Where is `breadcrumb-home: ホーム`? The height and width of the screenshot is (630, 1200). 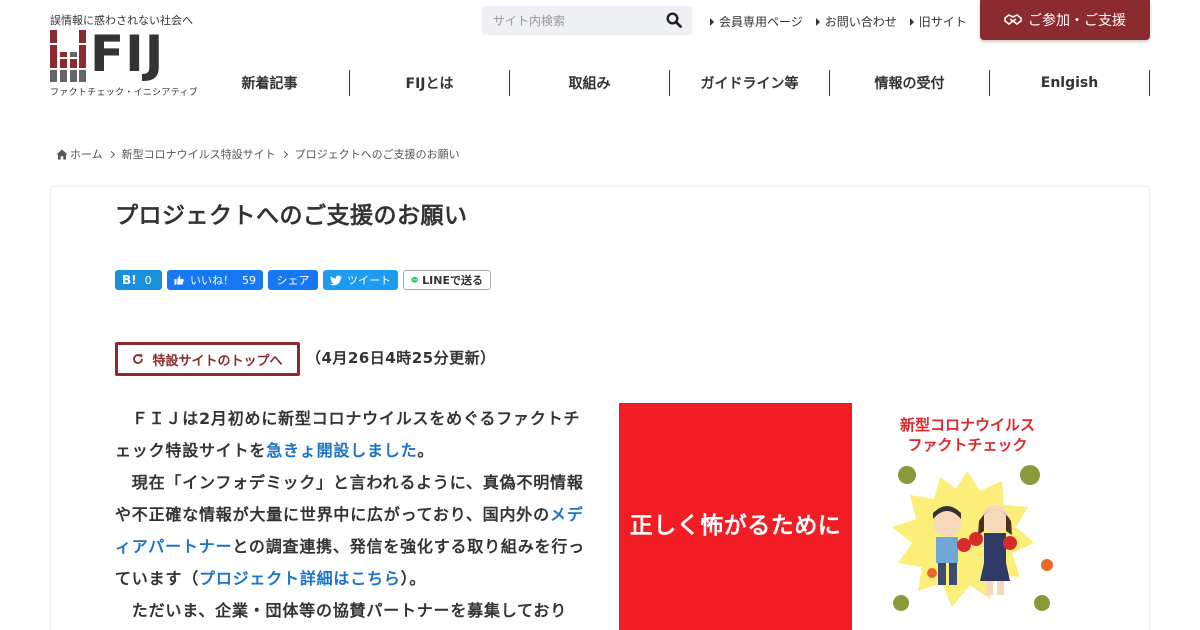
breadcrumb-home: ホーム is located at coordinates (86, 154).